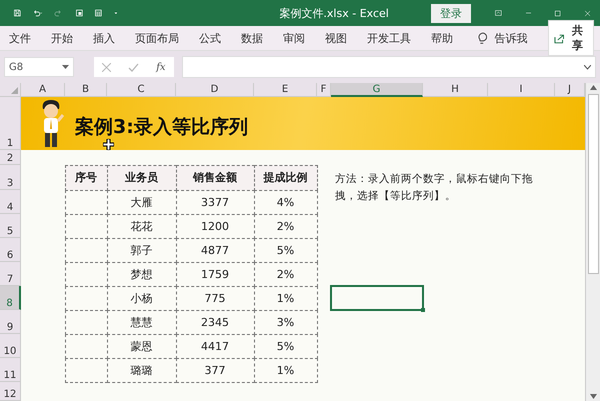 This screenshot has width=600, height=401. Describe the element at coordinates (215, 177) in the screenshot. I see `table-header-cell: 销售金额` at that location.